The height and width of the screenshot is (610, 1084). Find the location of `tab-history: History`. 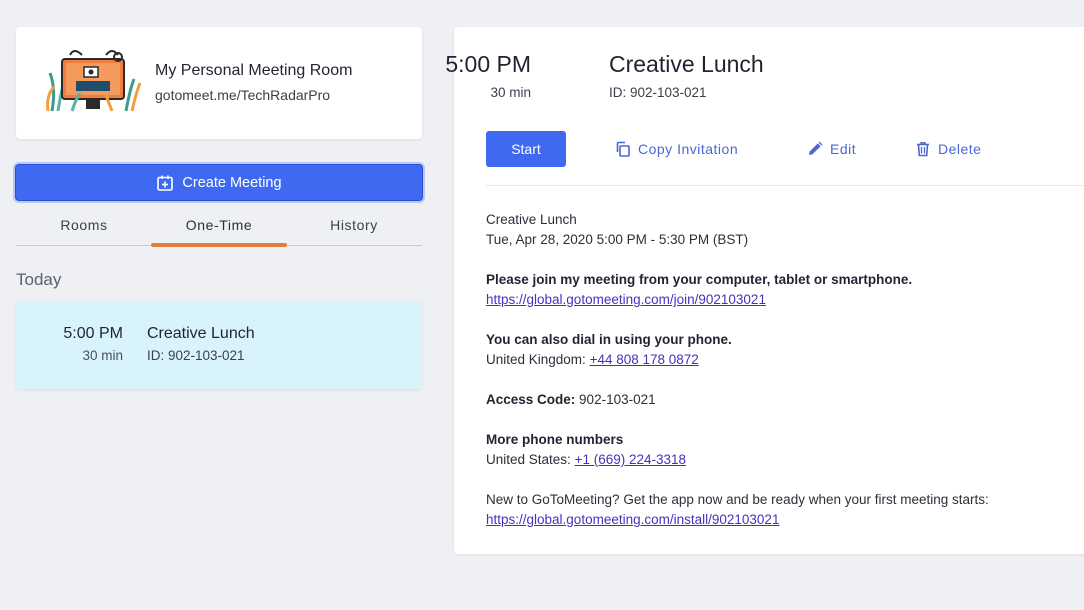

tab-history: History is located at coordinates (354, 225).